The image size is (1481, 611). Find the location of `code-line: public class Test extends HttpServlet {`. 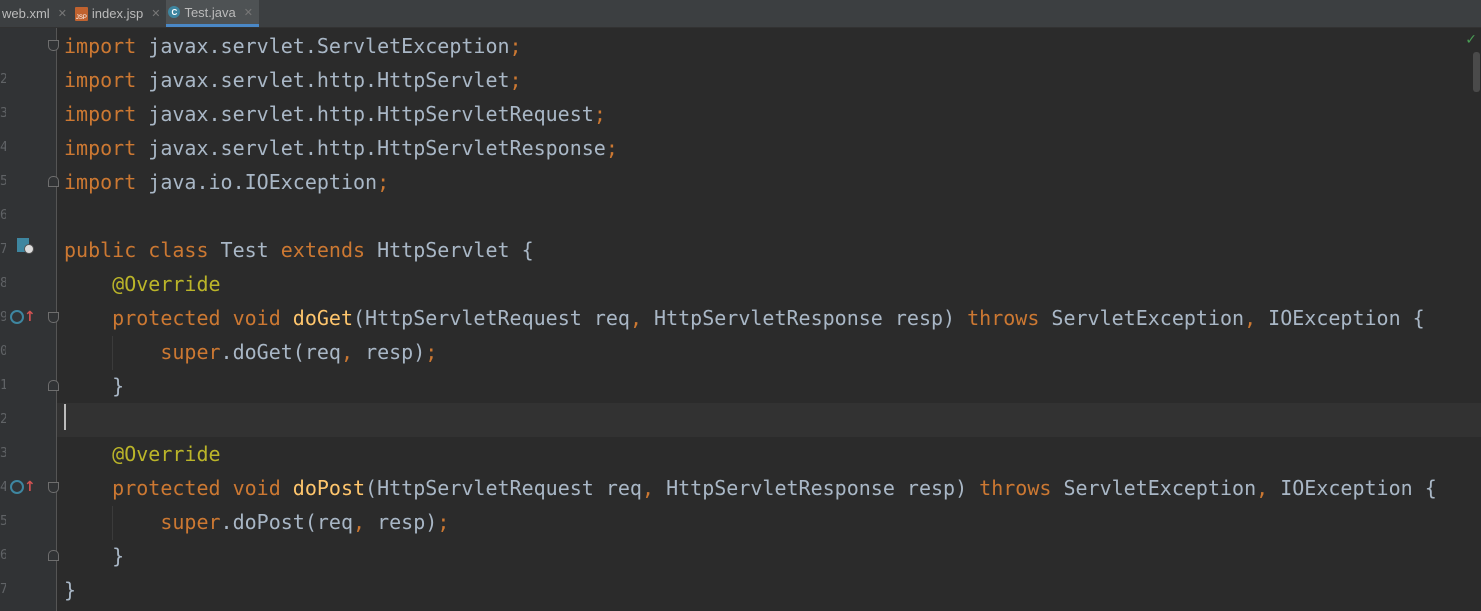

code-line: public class Test extends HttpServlet { is located at coordinates (769, 250).